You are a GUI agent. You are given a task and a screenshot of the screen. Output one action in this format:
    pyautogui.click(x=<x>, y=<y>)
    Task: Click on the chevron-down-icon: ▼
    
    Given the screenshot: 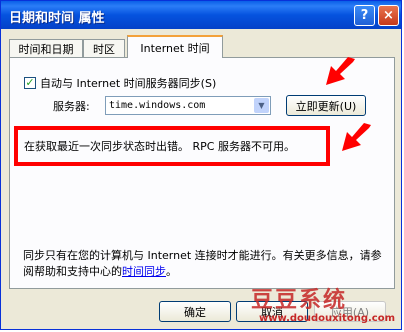 What is the action you would take?
    pyautogui.click(x=261, y=105)
    